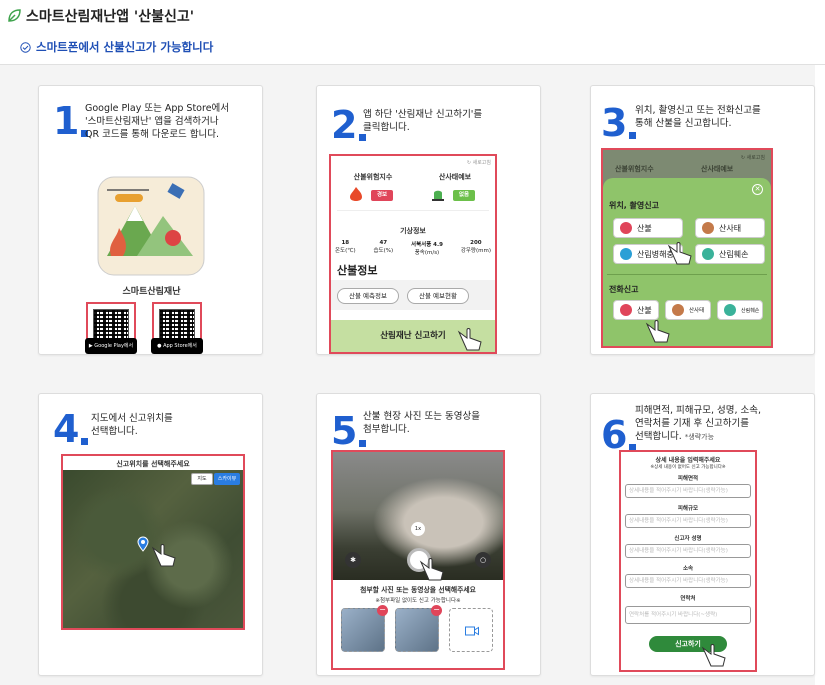 The width and height of the screenshot is (825, 685). I want to click on weather-item: 서북서풍 4.9 풍속(m/s), so click(427, 249).